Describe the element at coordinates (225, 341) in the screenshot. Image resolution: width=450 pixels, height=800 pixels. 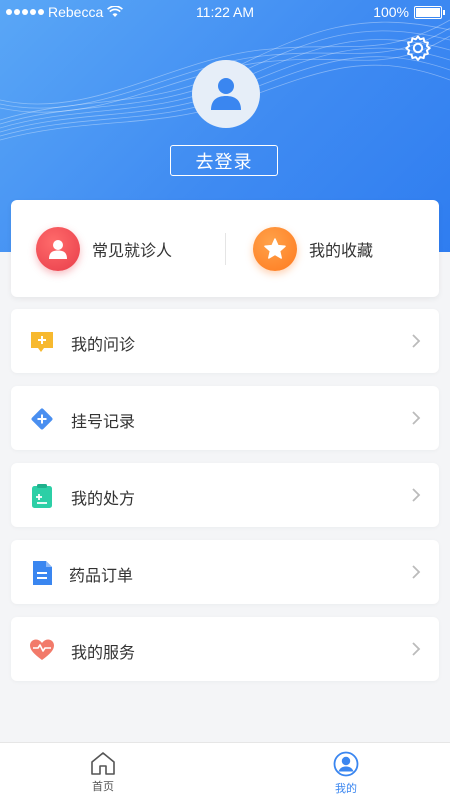
I see `menu-item-consultations: 我的问诊` at that location.